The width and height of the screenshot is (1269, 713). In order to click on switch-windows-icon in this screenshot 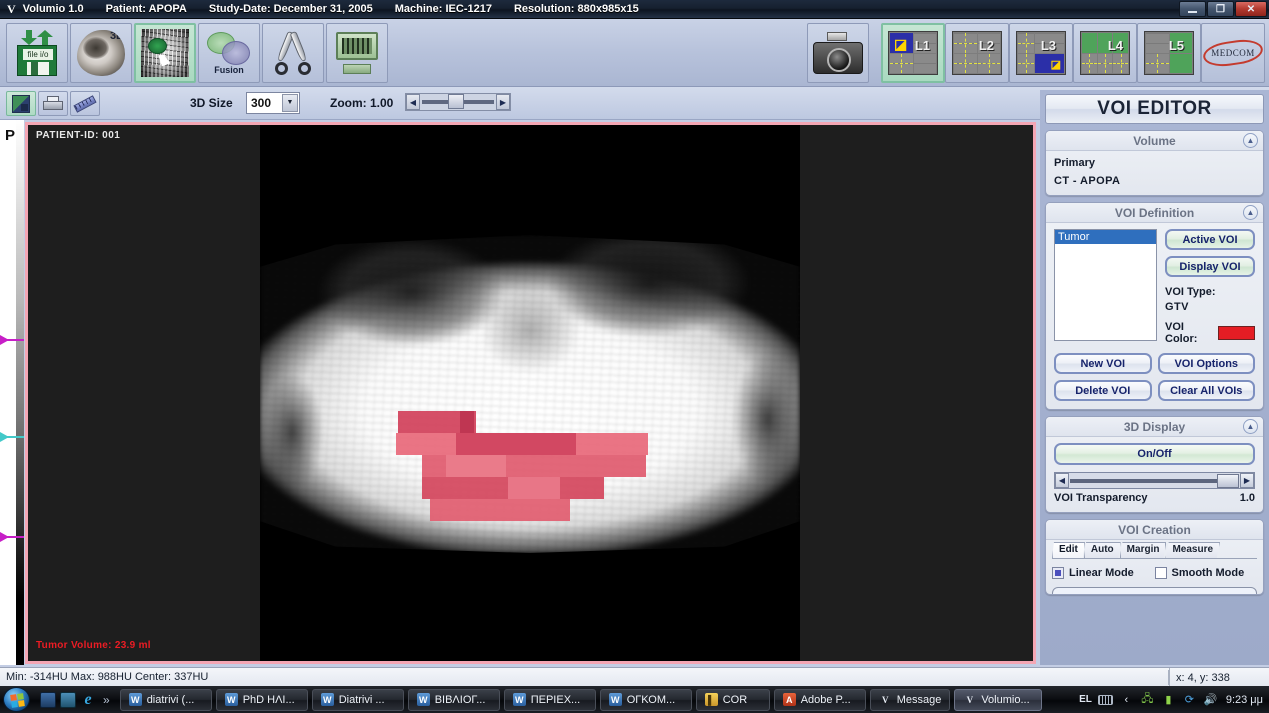, I will do `click(68, 699)`.